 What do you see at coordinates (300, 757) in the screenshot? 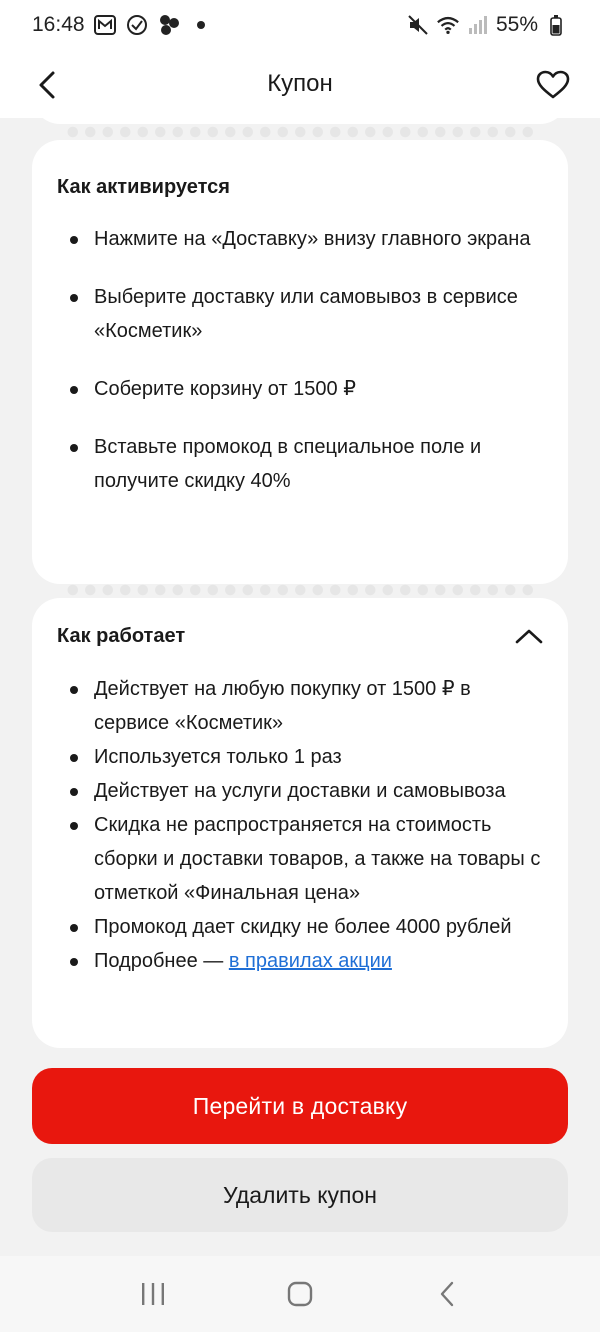
I see `list-item: Используется только 1 раз` at bounding box center [300, 757].